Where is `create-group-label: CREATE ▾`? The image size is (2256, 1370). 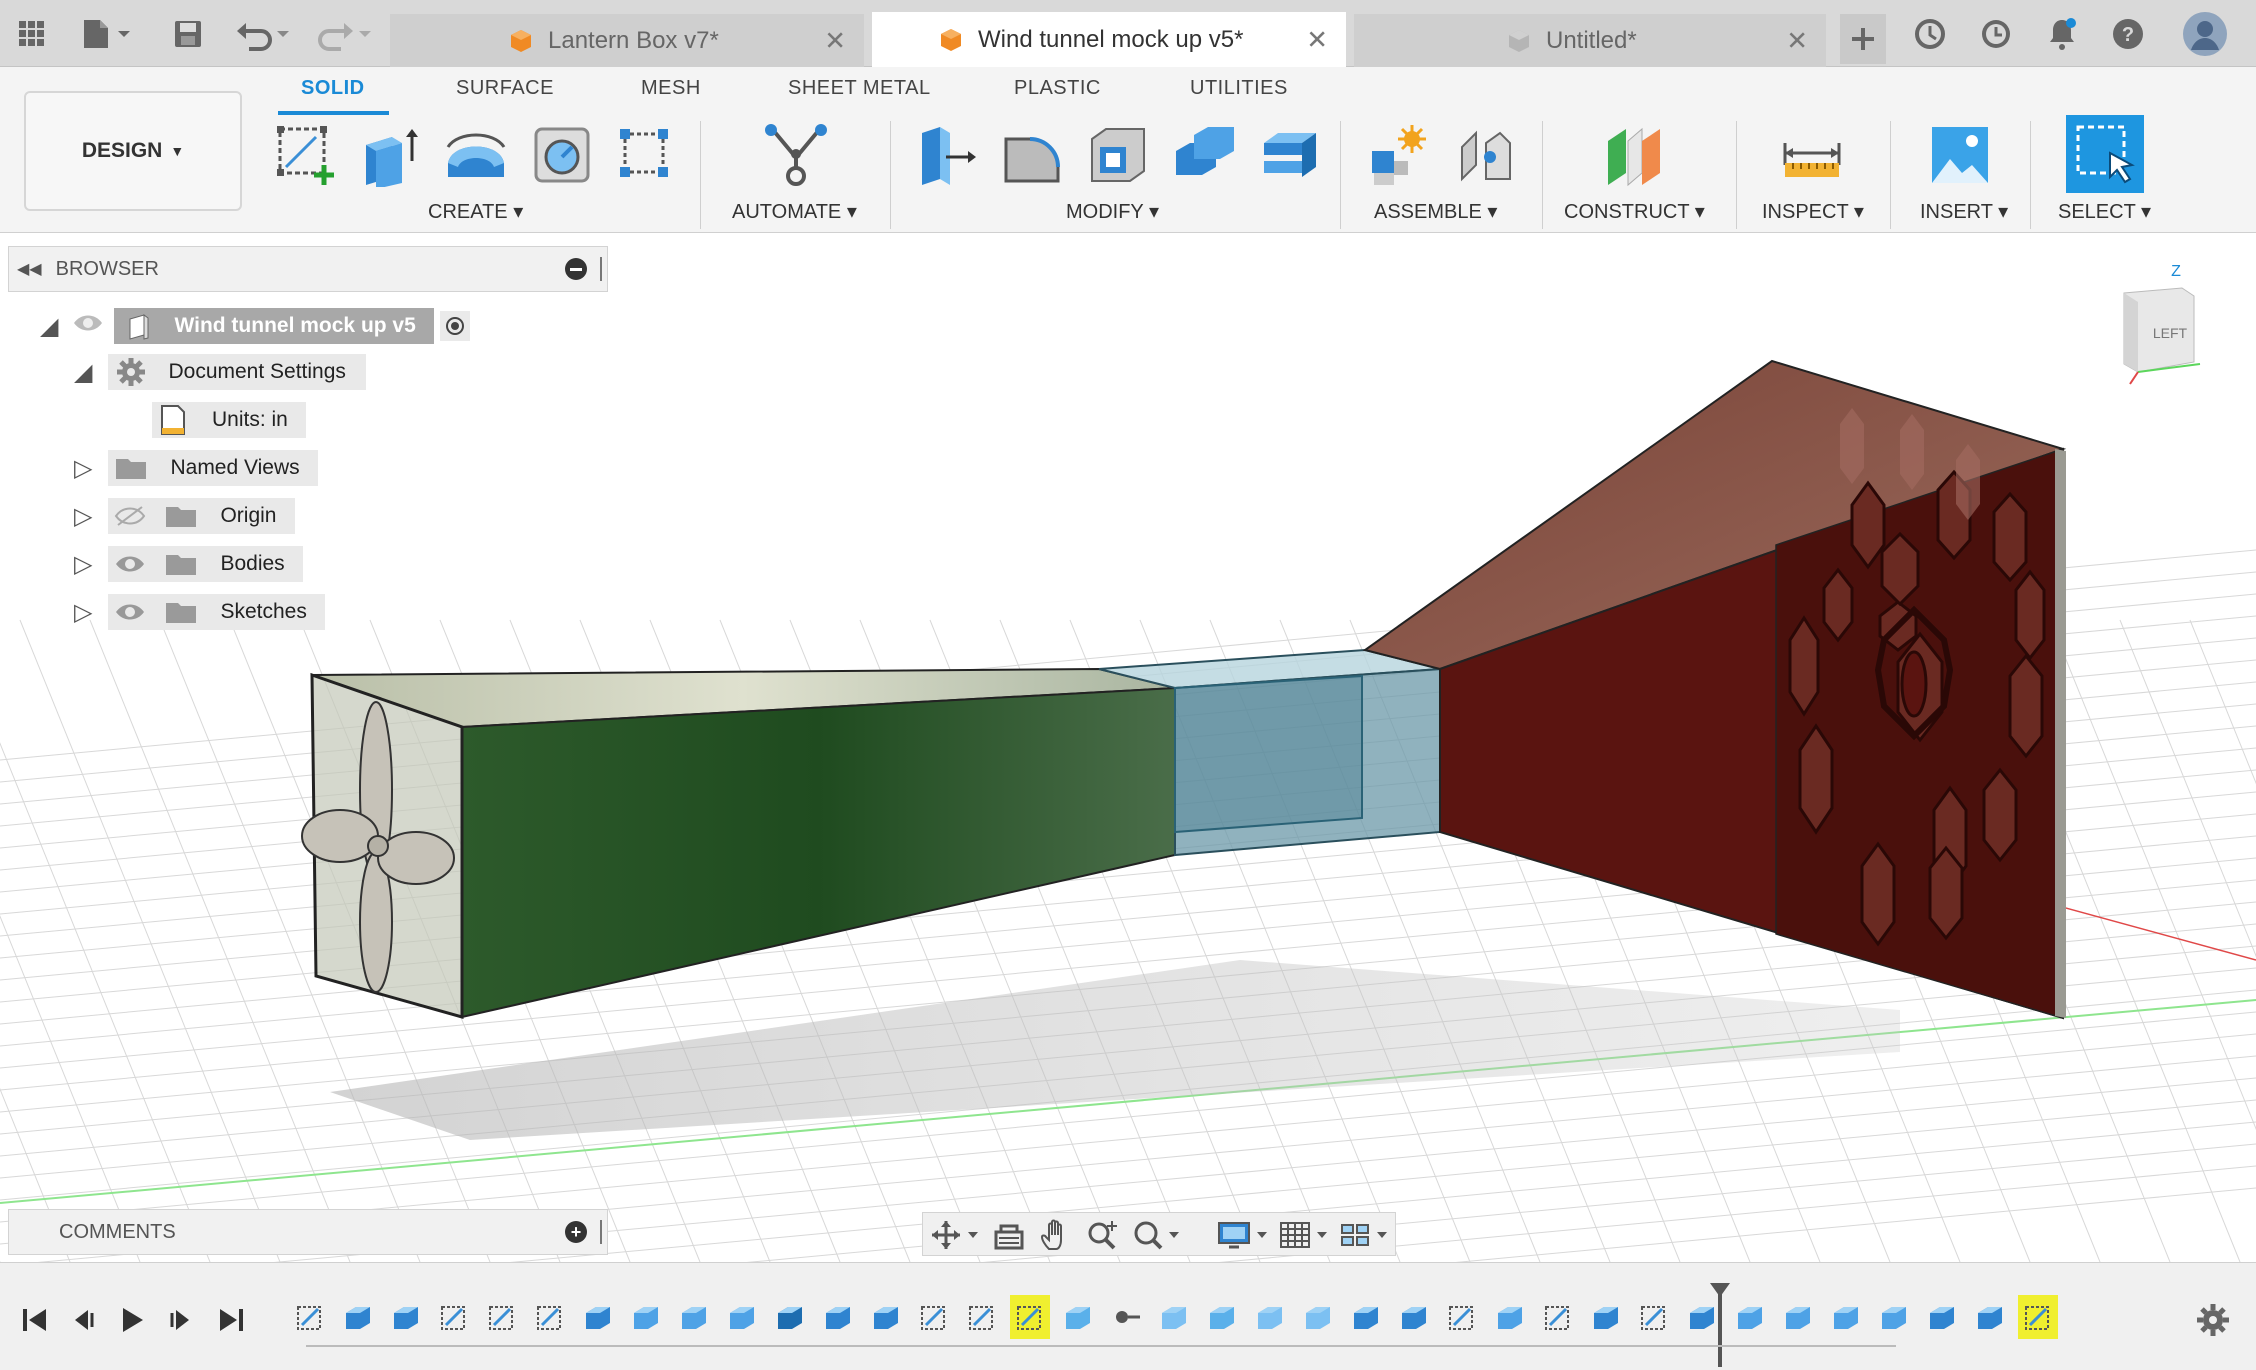 create-group-label: CREATE ▾ is located at coordinates (475, 211).